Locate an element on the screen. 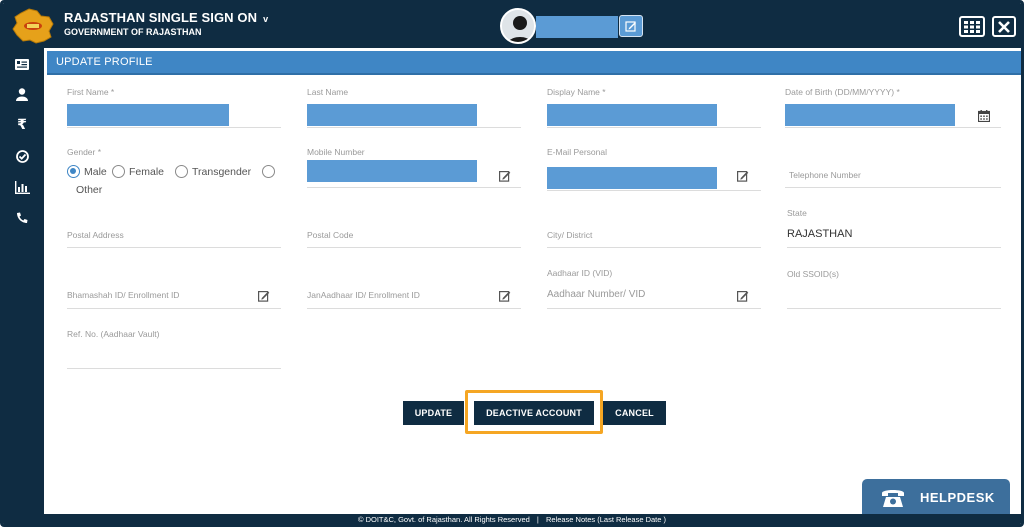 The height and width of the screenshot is (527, 1024). chevron-down-icon: v is located at coordinates (265, 19).